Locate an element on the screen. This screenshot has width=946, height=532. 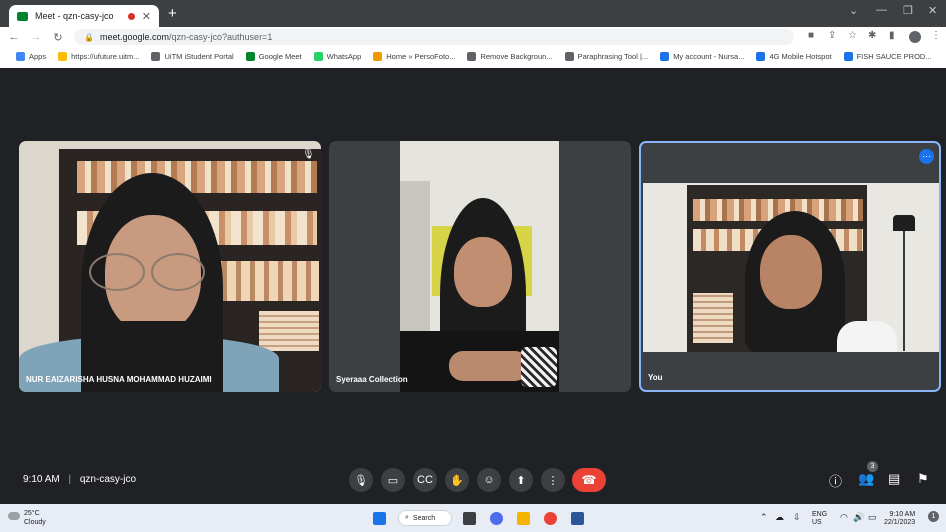
url-host: meet.google.com is located at coordinates (134, 37).